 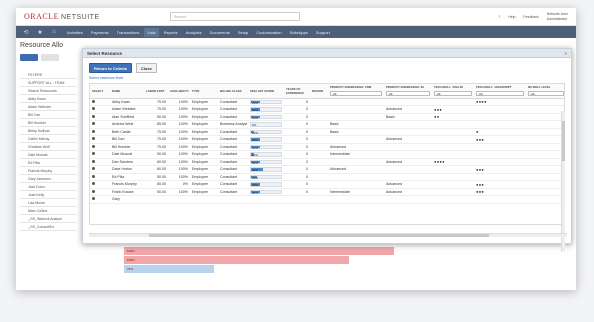 What do you see at coordinates (29, 57) in the screenshot?
I see `primary-button` at bounding box center [29, 57].